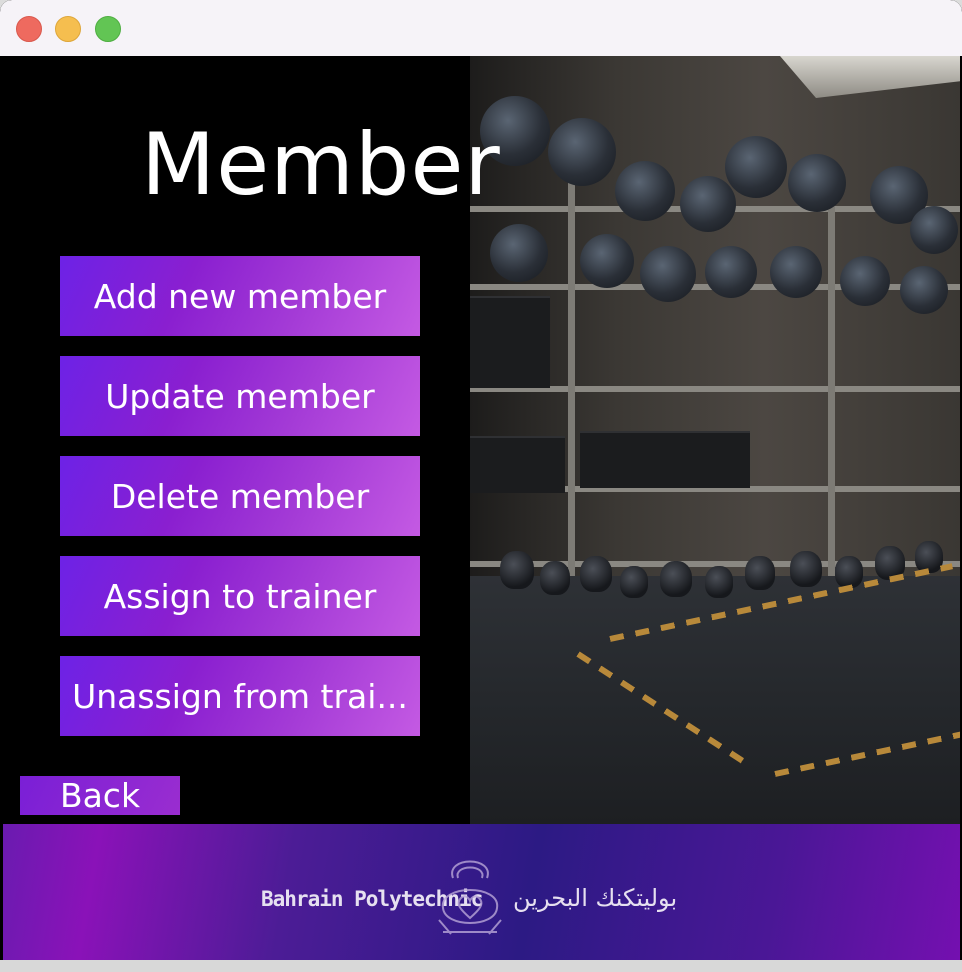 The width and height of the screenshot is (962, 972). Describe the element at coordinates (481, 966) in the screenshot. I see `window-bottom-edge` at that location.